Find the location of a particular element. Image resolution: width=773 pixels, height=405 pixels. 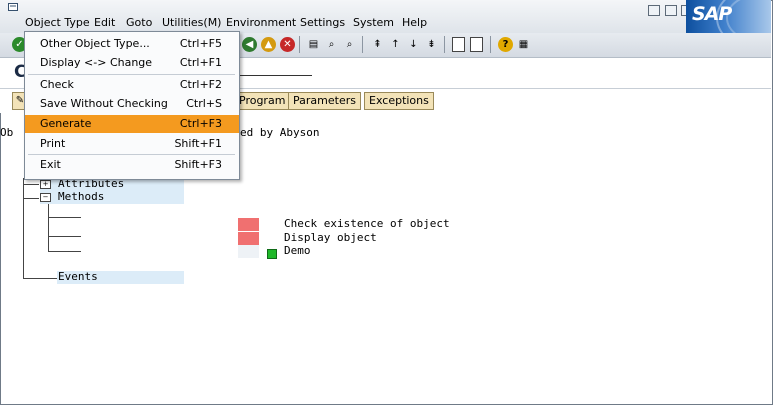

menu-item-print: Print Shift+F1 is located at coordinates (132, 144).